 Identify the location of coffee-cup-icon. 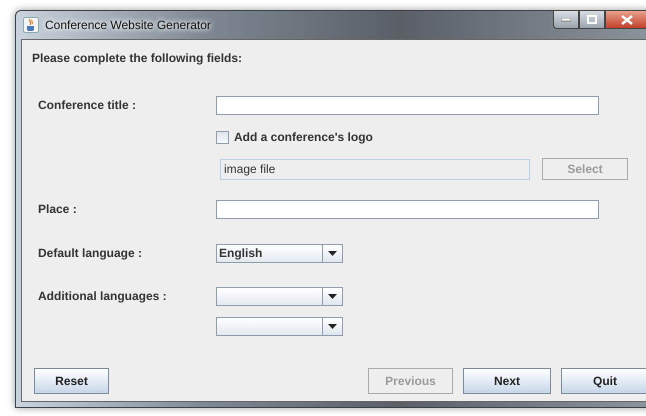
(31, 25).